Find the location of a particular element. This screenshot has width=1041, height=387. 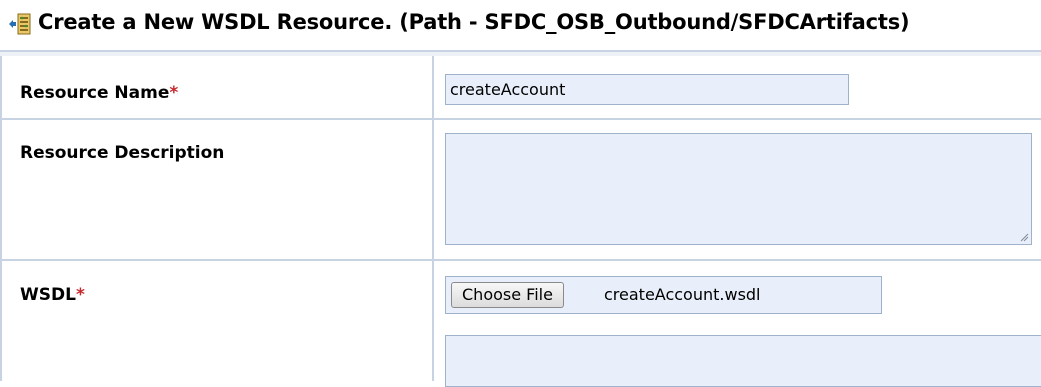

wsdl-label-text: WSDL is located at coordinates (48, 295).